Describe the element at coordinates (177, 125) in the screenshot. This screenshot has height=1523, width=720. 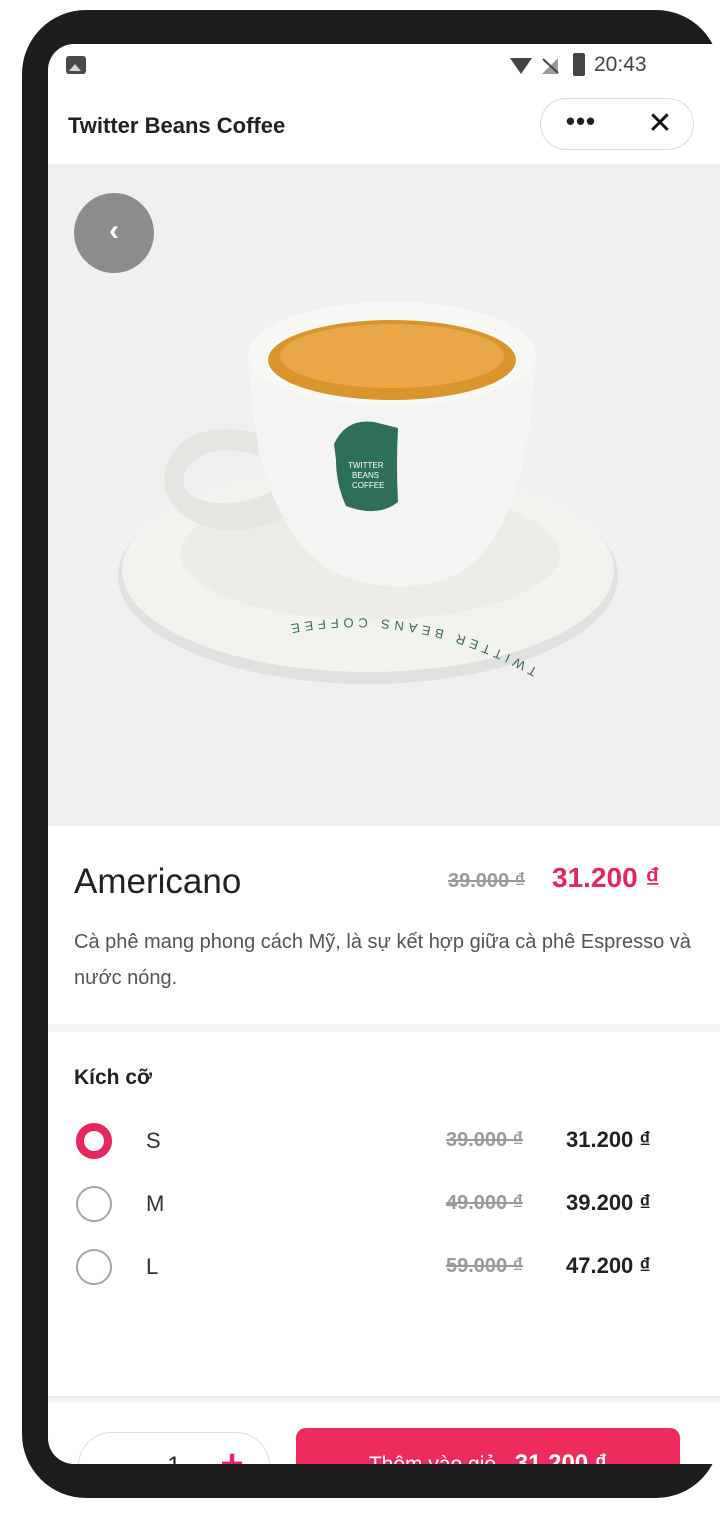
I see `app-title: Twitter Beans Coffee` at that location.